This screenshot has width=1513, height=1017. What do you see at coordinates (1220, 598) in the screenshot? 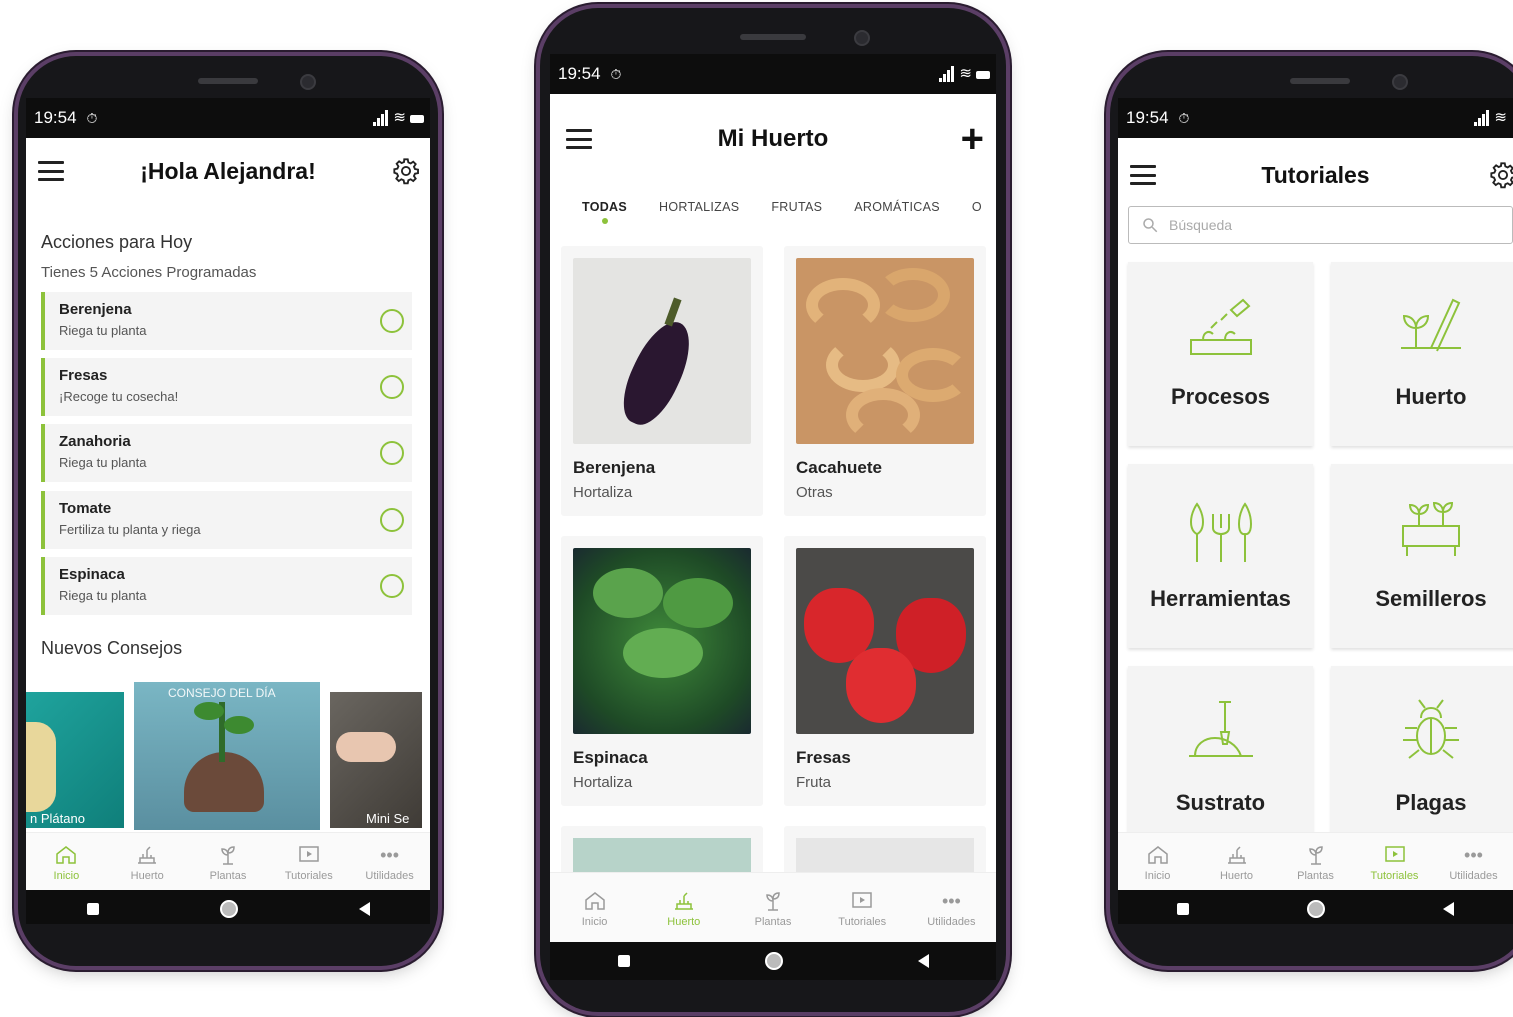
I see `tile-label: Herramientas` at bounding box center [1220, 598].